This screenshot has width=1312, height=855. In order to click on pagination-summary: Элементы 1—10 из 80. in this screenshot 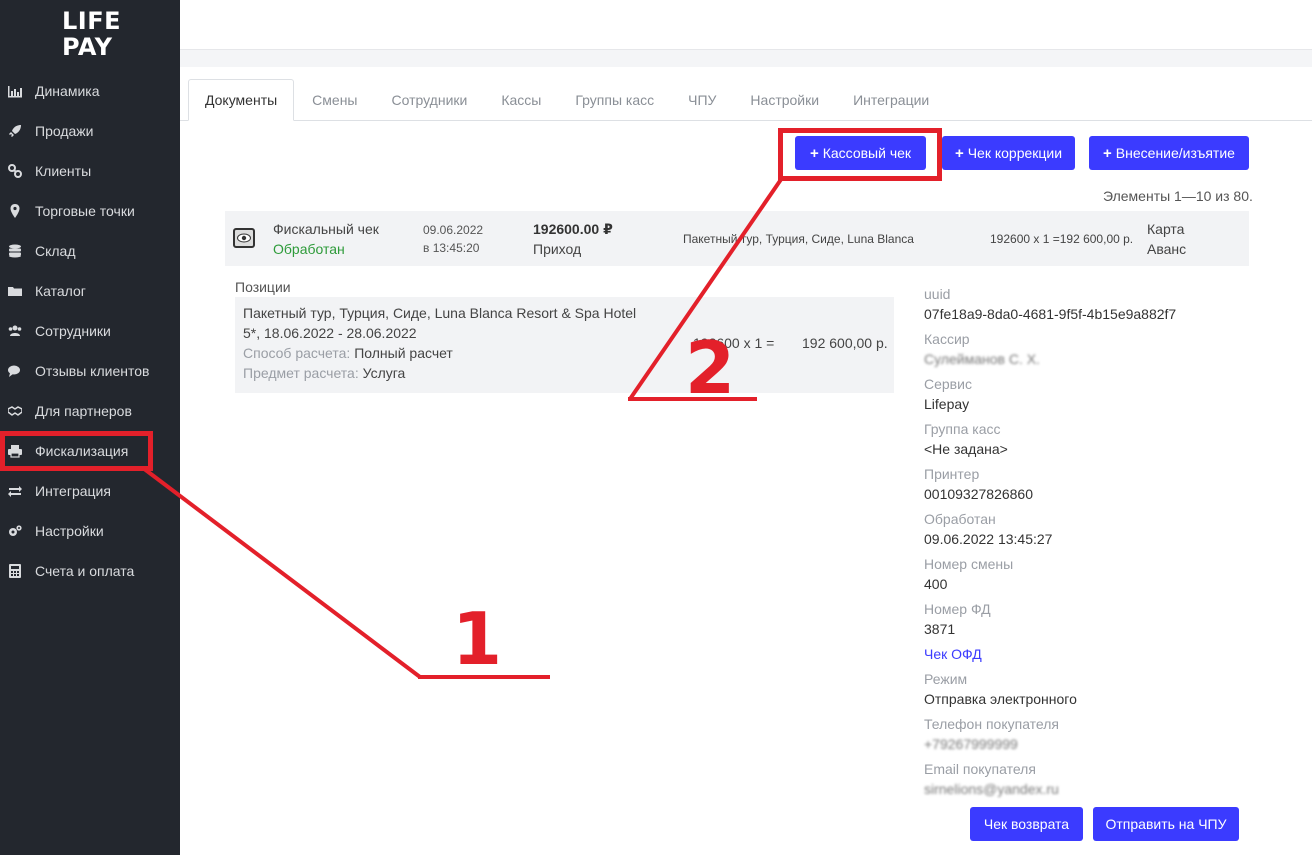, I will do `click(1178, 196)`.